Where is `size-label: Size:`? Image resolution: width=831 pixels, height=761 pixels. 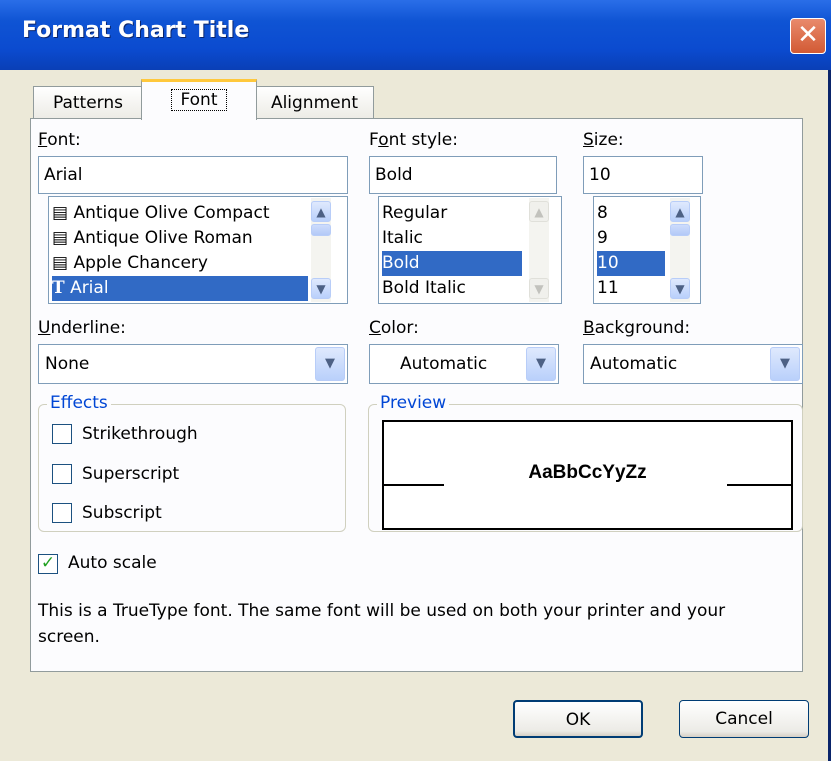 size-label: Size: is located at coordinates (603, 140).